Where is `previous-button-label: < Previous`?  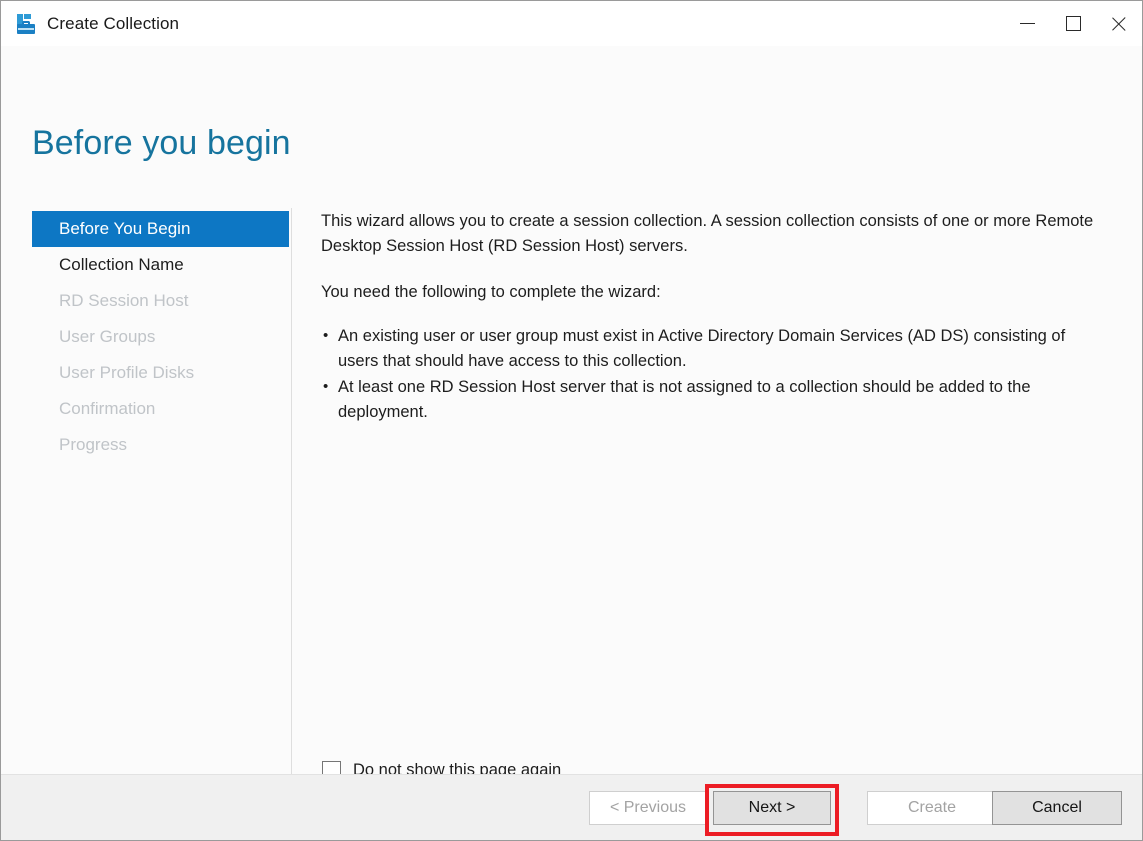 previous-button-label: < Previous is located at coordinates (648, 807).